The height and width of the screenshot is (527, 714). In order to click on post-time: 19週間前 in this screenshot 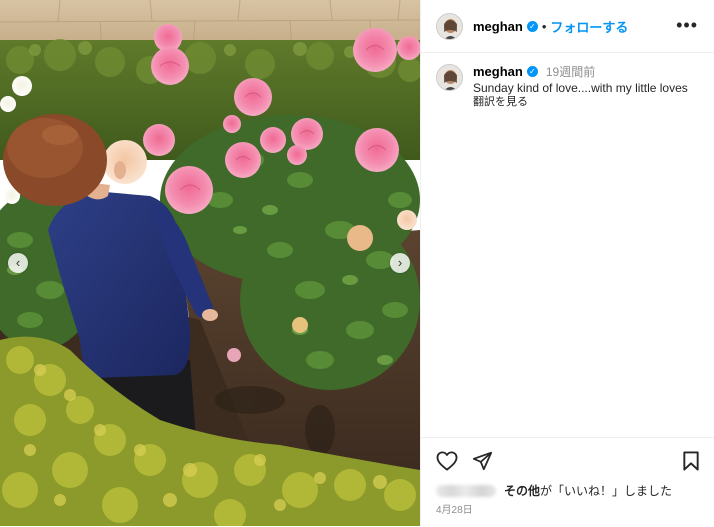, I will do `click(570, 71)`.